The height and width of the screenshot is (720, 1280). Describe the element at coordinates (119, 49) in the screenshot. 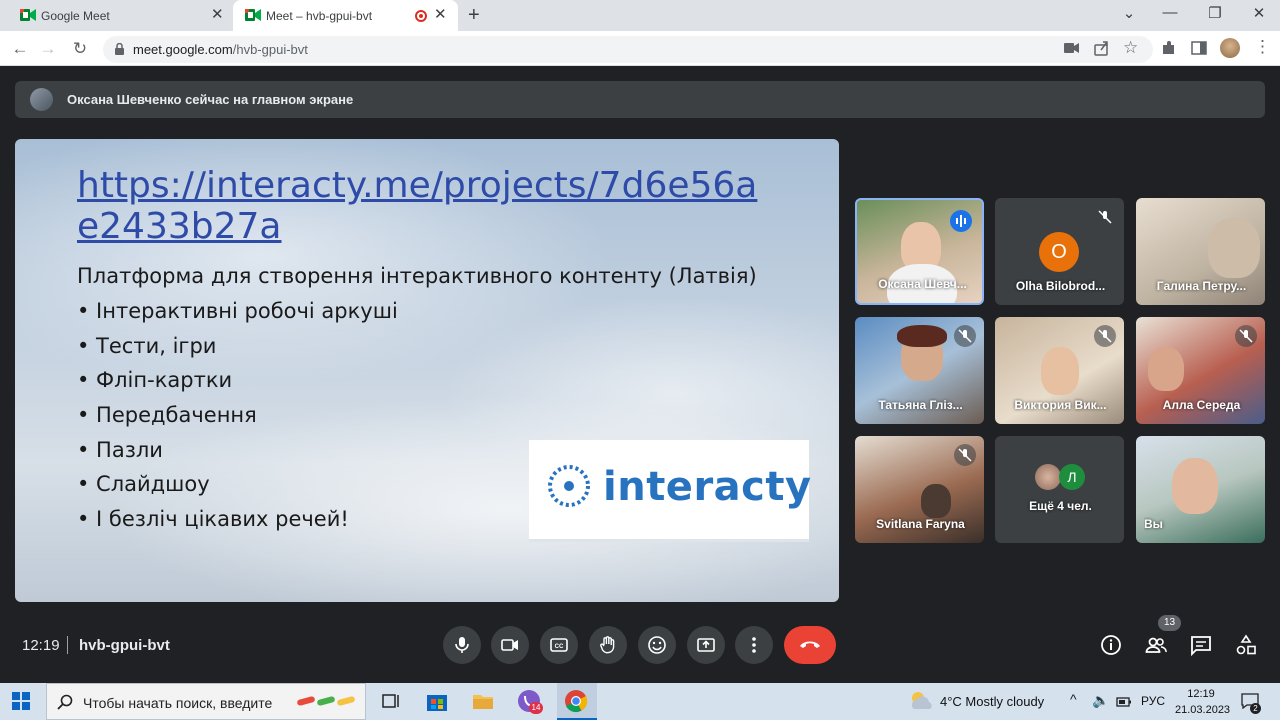

I see `lock-icon` at that location.